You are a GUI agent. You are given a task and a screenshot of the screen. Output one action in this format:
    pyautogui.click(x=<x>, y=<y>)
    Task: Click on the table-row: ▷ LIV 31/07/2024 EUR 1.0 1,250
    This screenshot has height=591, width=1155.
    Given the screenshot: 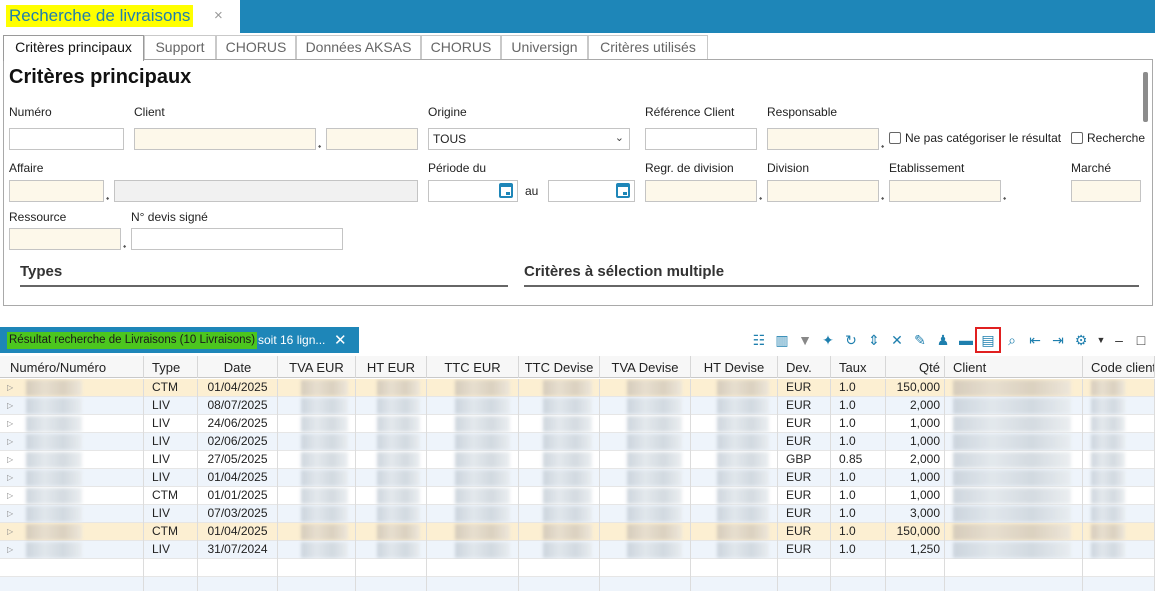 What is the action you would take?
    pyautogui.click(x=577, y=550)
    